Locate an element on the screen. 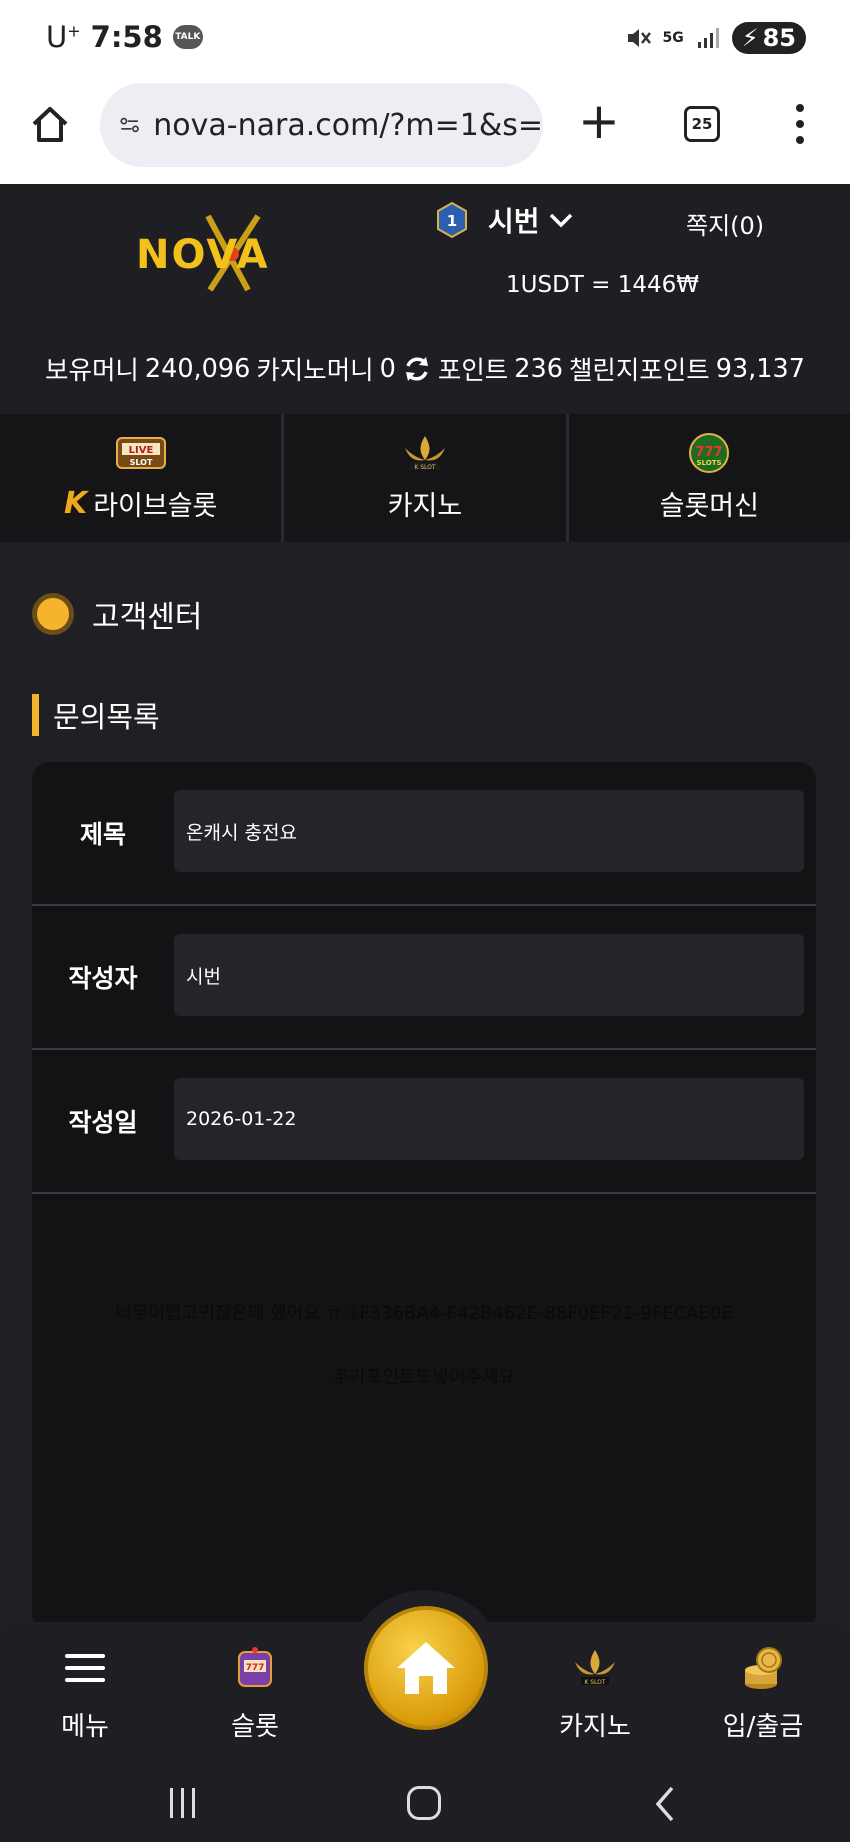 This screenshot has height=1842, width=850. field-row-author: 작성자 시번 is located at coordinates (424, 978).